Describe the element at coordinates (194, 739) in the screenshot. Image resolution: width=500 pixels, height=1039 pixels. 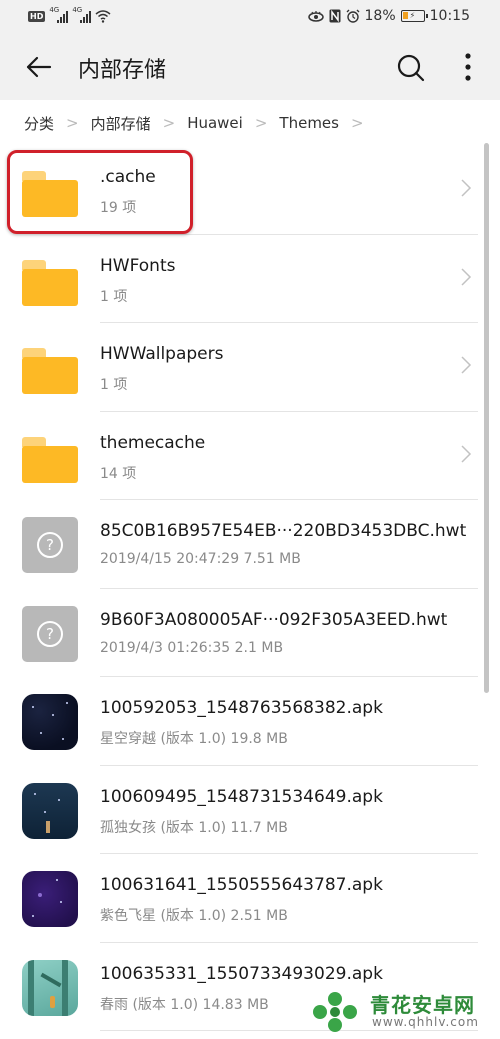
I see `file-meta: 星空穿越 (版本 1.0) 19.8 MB` at that location.